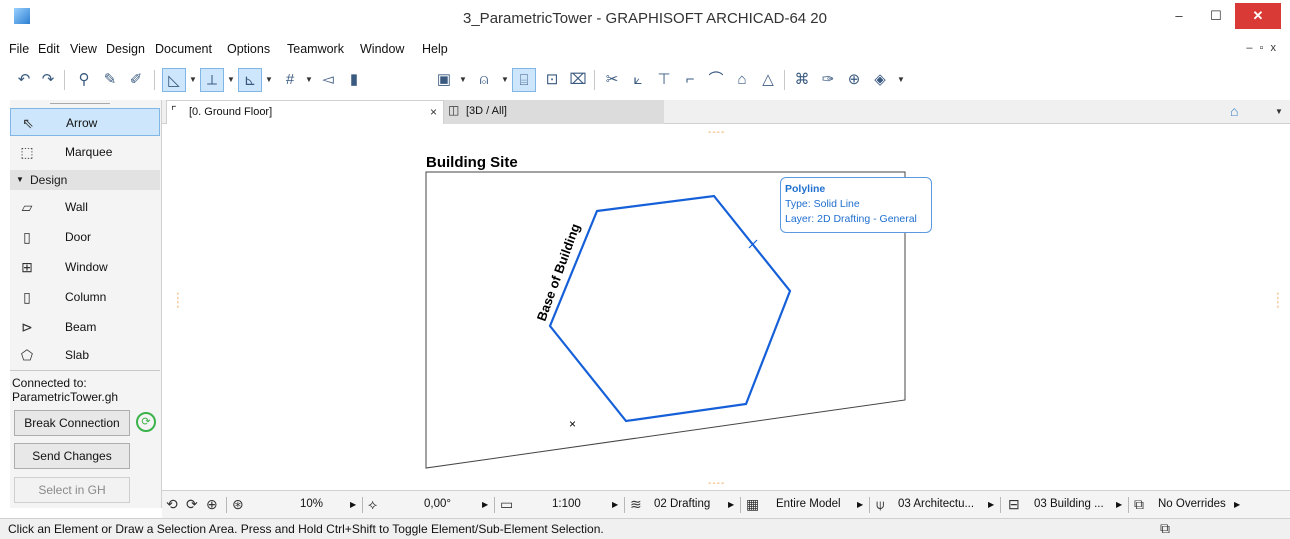 The height and width of the screenshot is (539, 1290). What do you see at coordinates (752, 504) in the screenshot?
I see `model-view-icon: ▦` at bounding box center [752, 504].